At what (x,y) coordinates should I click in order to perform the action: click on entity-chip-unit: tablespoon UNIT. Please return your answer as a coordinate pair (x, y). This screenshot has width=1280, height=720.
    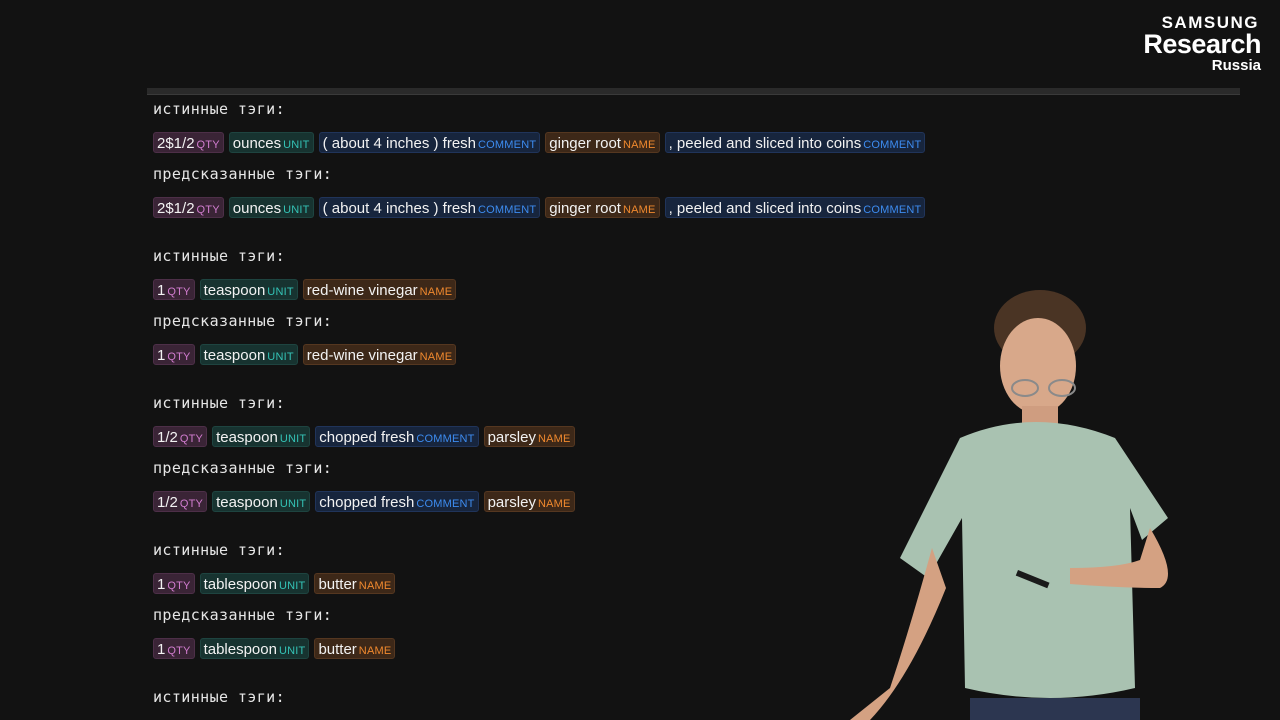
    Looking at the image, I should click on (254, 583).